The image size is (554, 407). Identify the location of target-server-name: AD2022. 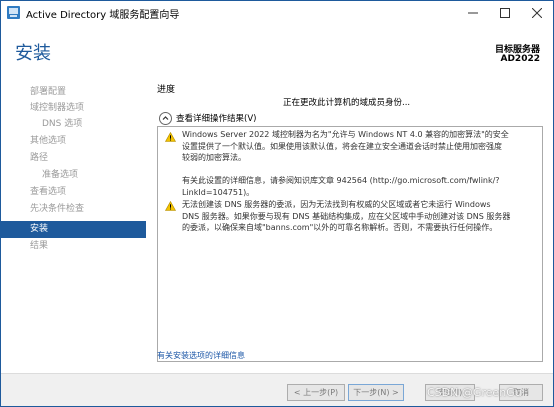
(520, 59).